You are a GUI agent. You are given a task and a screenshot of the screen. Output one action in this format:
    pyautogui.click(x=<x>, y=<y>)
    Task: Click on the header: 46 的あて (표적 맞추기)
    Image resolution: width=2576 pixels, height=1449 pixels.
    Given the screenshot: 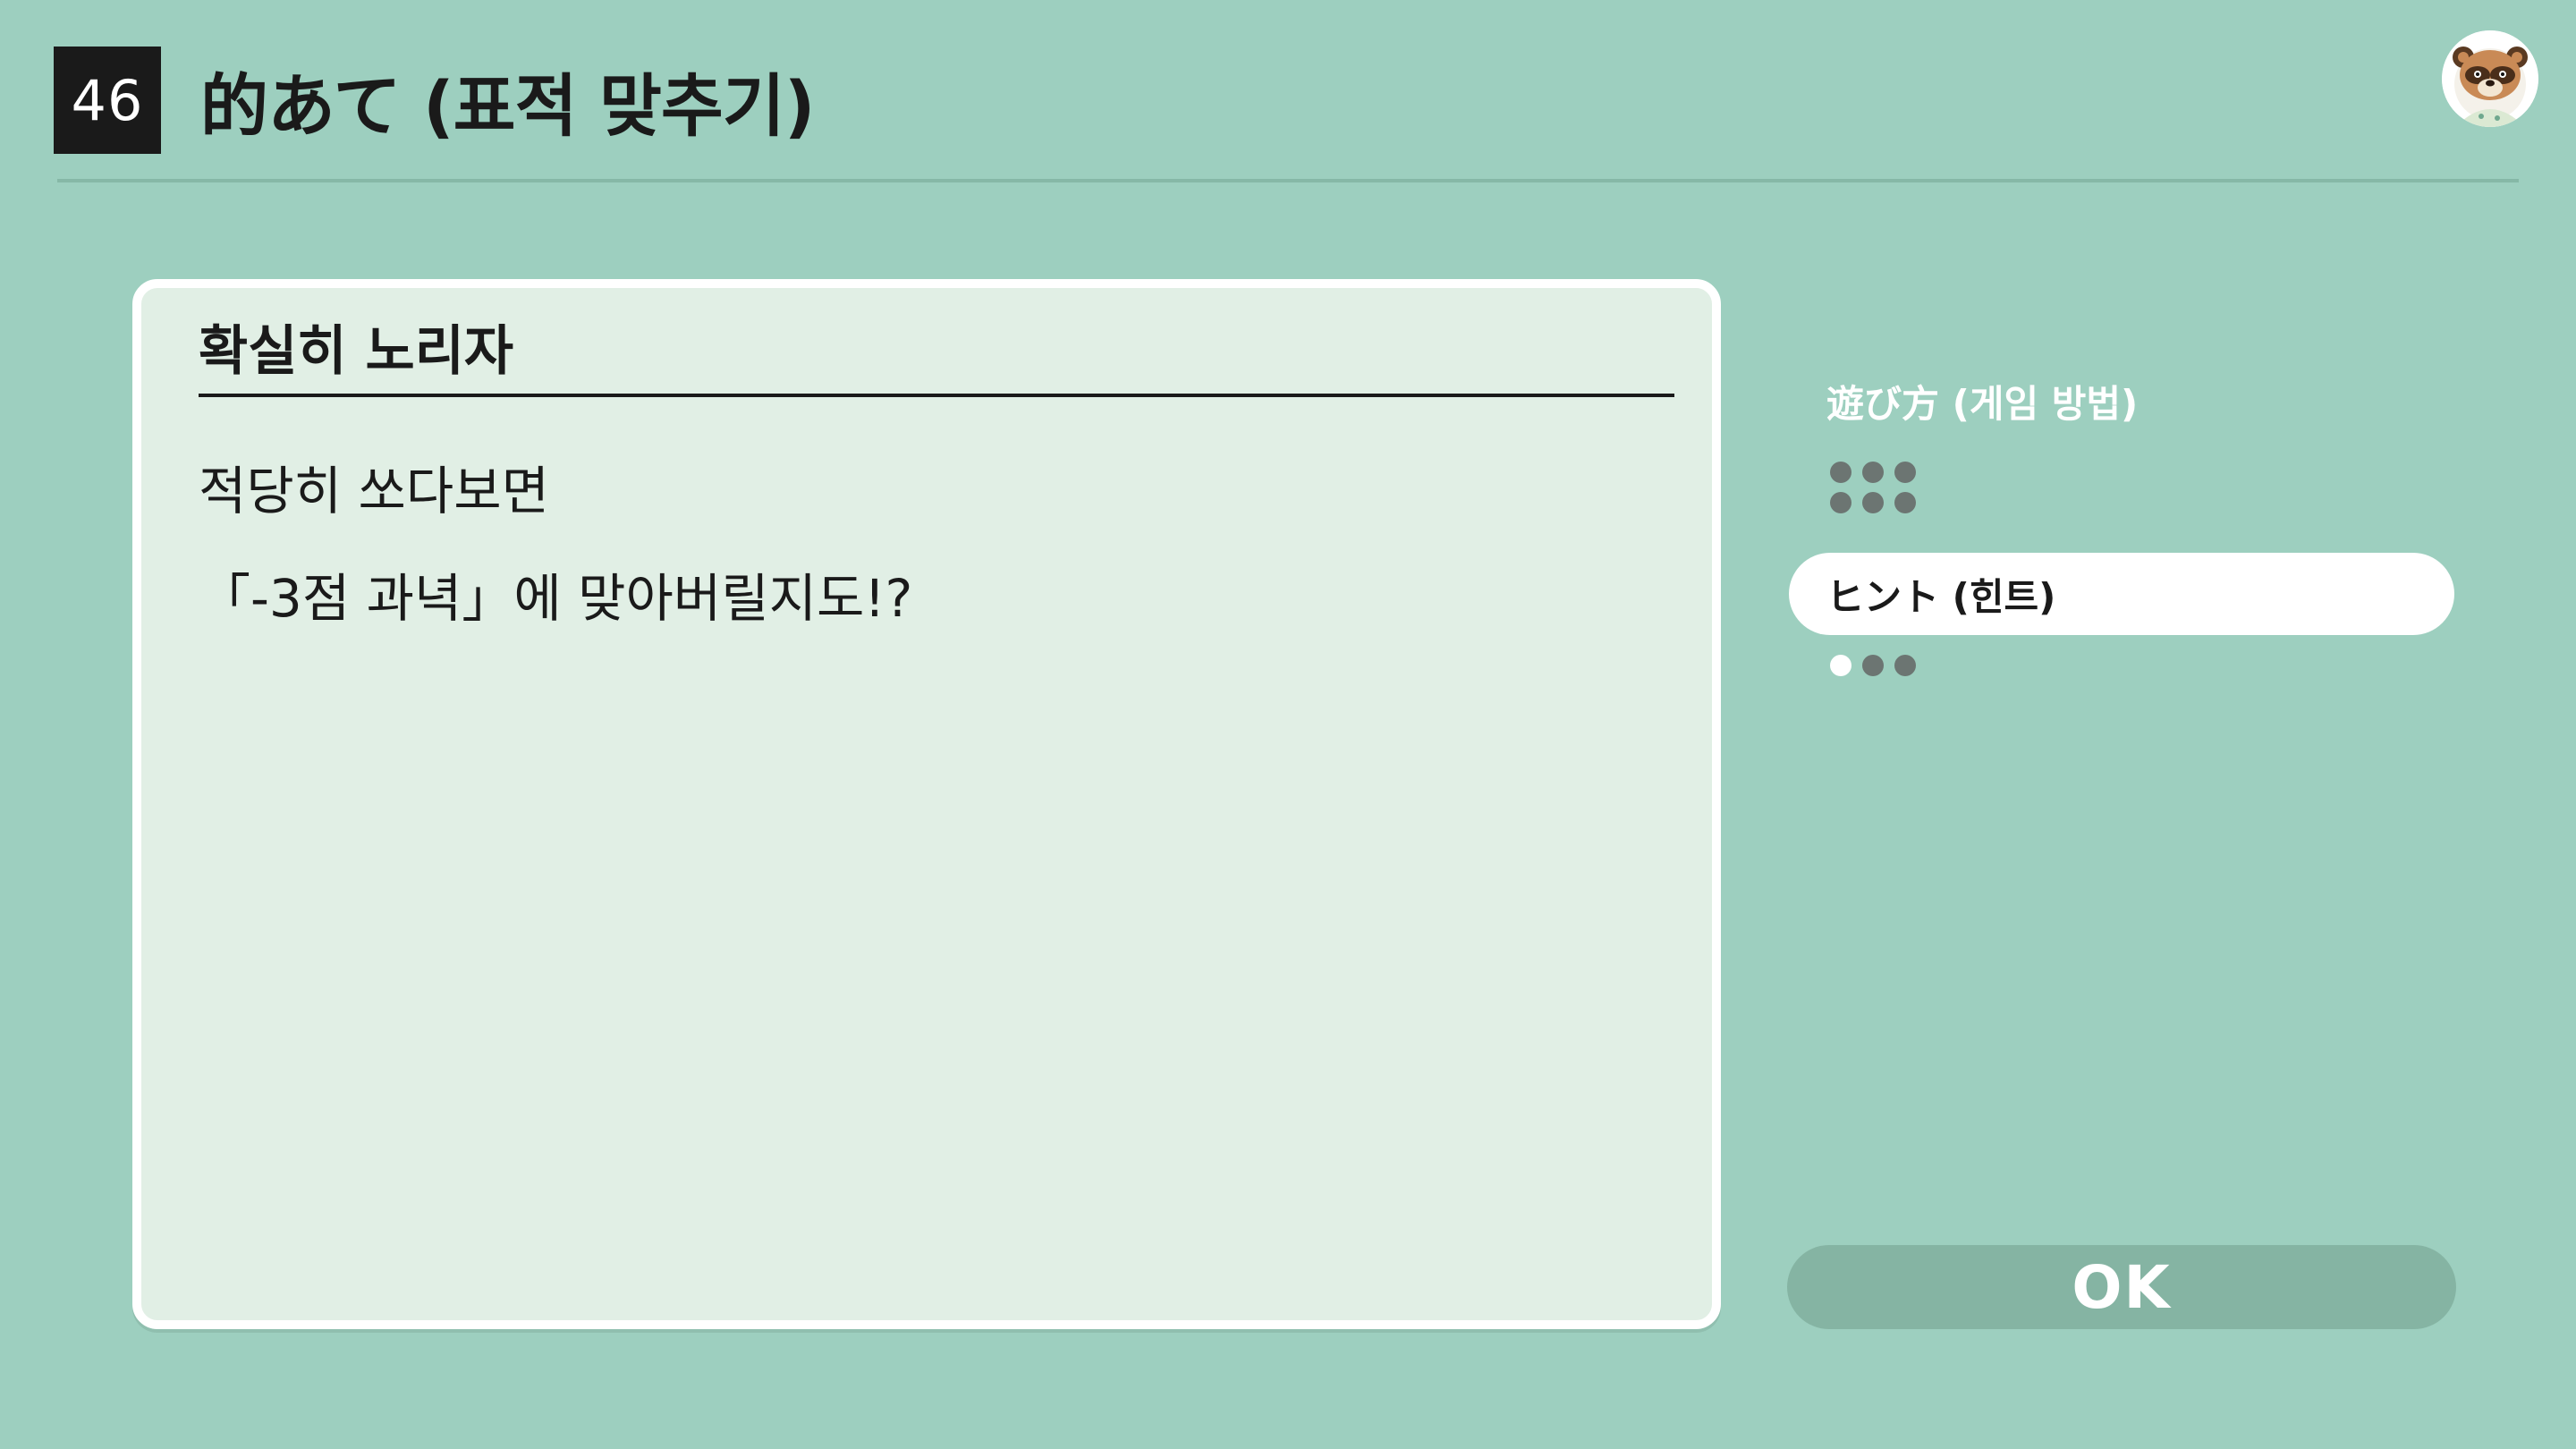 What is the action you would take?
    pyautogui.click(x=434, y=100)
    